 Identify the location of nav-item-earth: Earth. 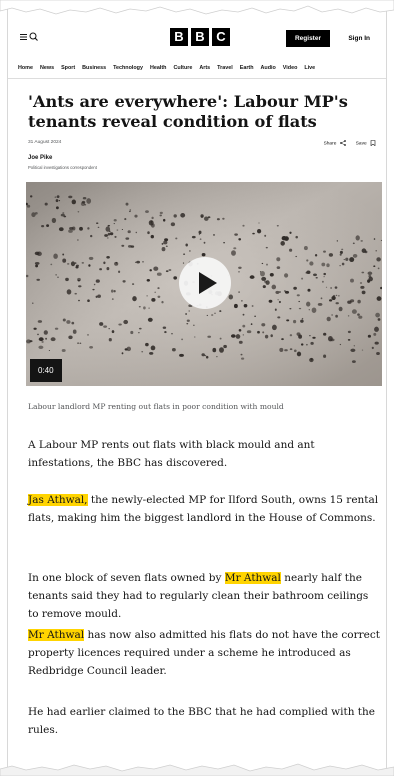
(247, 68).